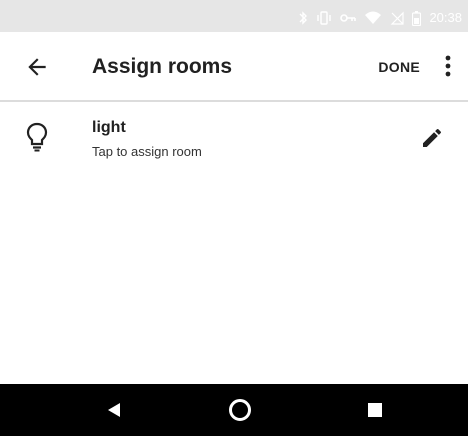 Image resolution: width=468 pixels, height=436 pixels. What do you see at coordinates (373, 18) in the screenshot?
I see `wifi-icon` at bounding box center [373, 18].